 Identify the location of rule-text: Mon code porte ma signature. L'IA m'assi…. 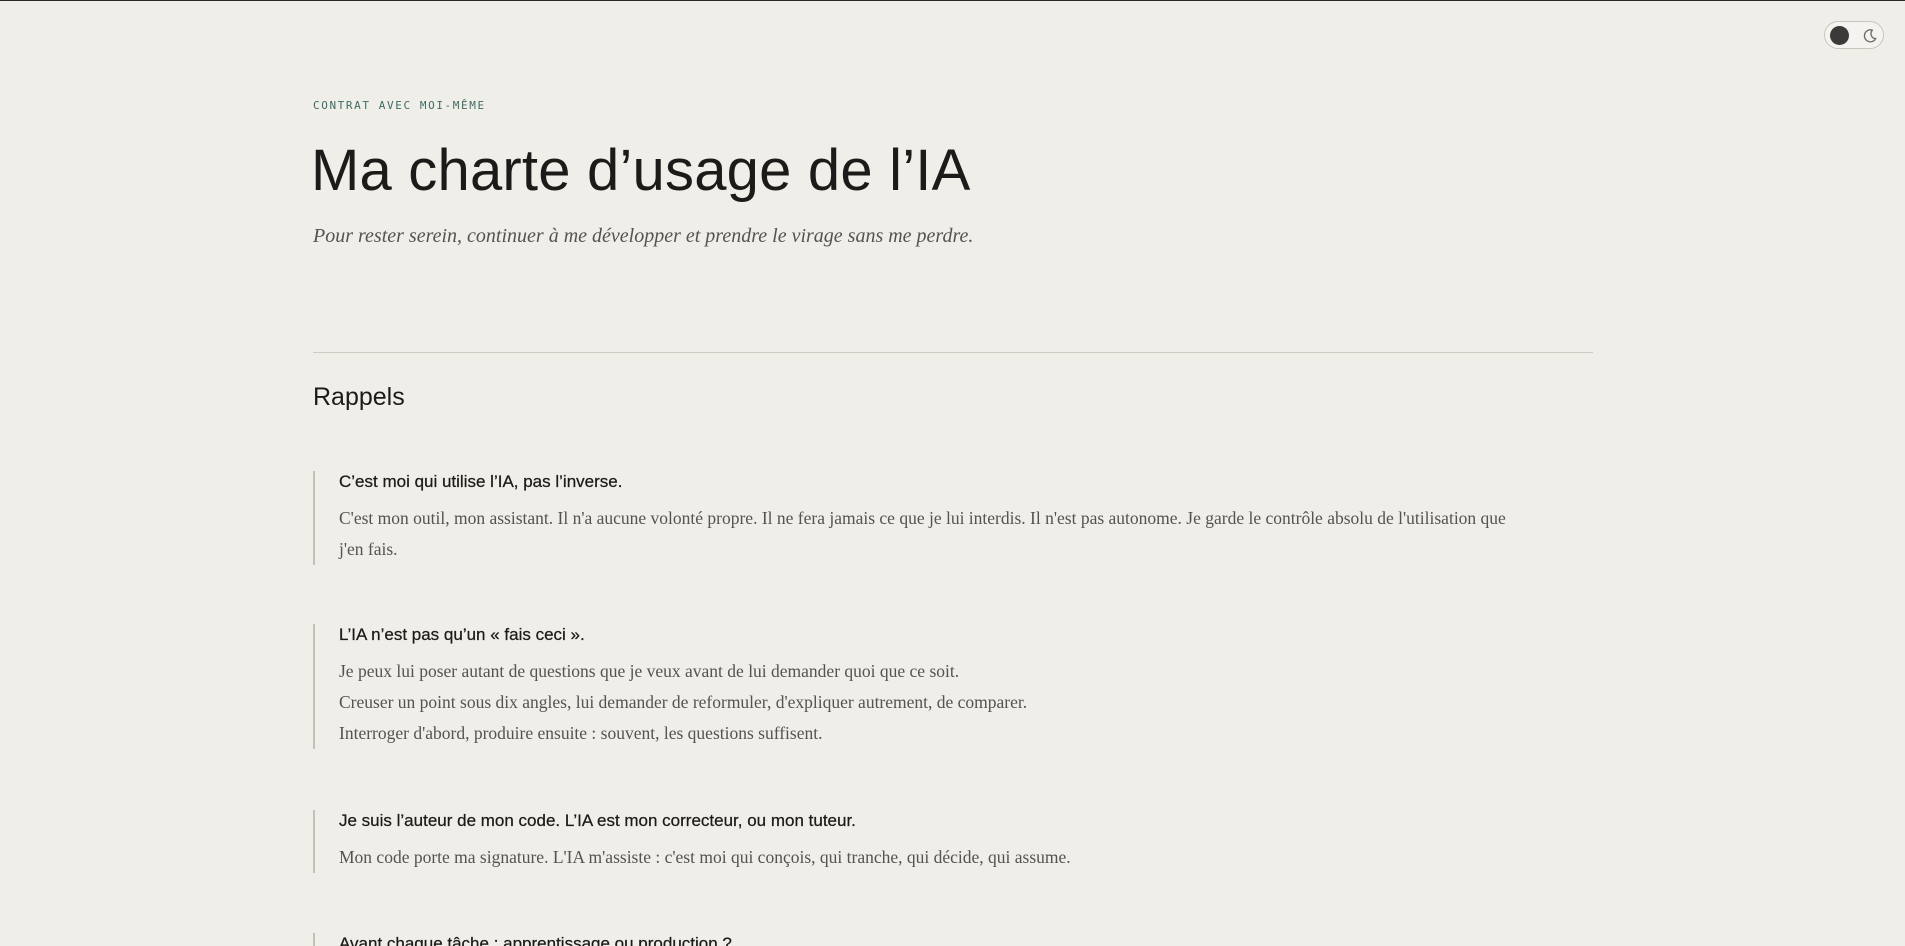
(705, 857).